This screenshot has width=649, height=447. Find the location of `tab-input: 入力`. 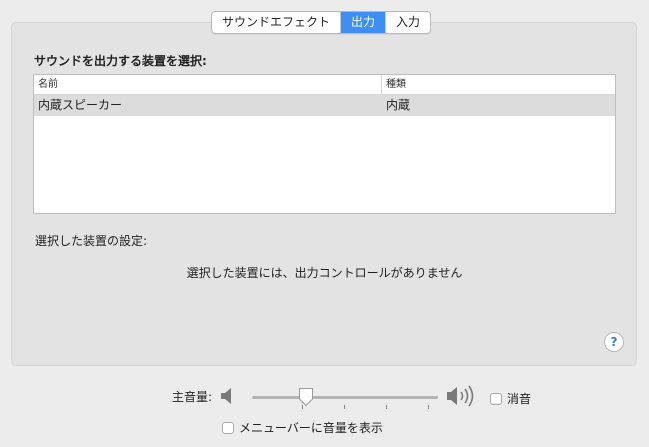

tab-input: 入力 is located at coordinates (408, 22).